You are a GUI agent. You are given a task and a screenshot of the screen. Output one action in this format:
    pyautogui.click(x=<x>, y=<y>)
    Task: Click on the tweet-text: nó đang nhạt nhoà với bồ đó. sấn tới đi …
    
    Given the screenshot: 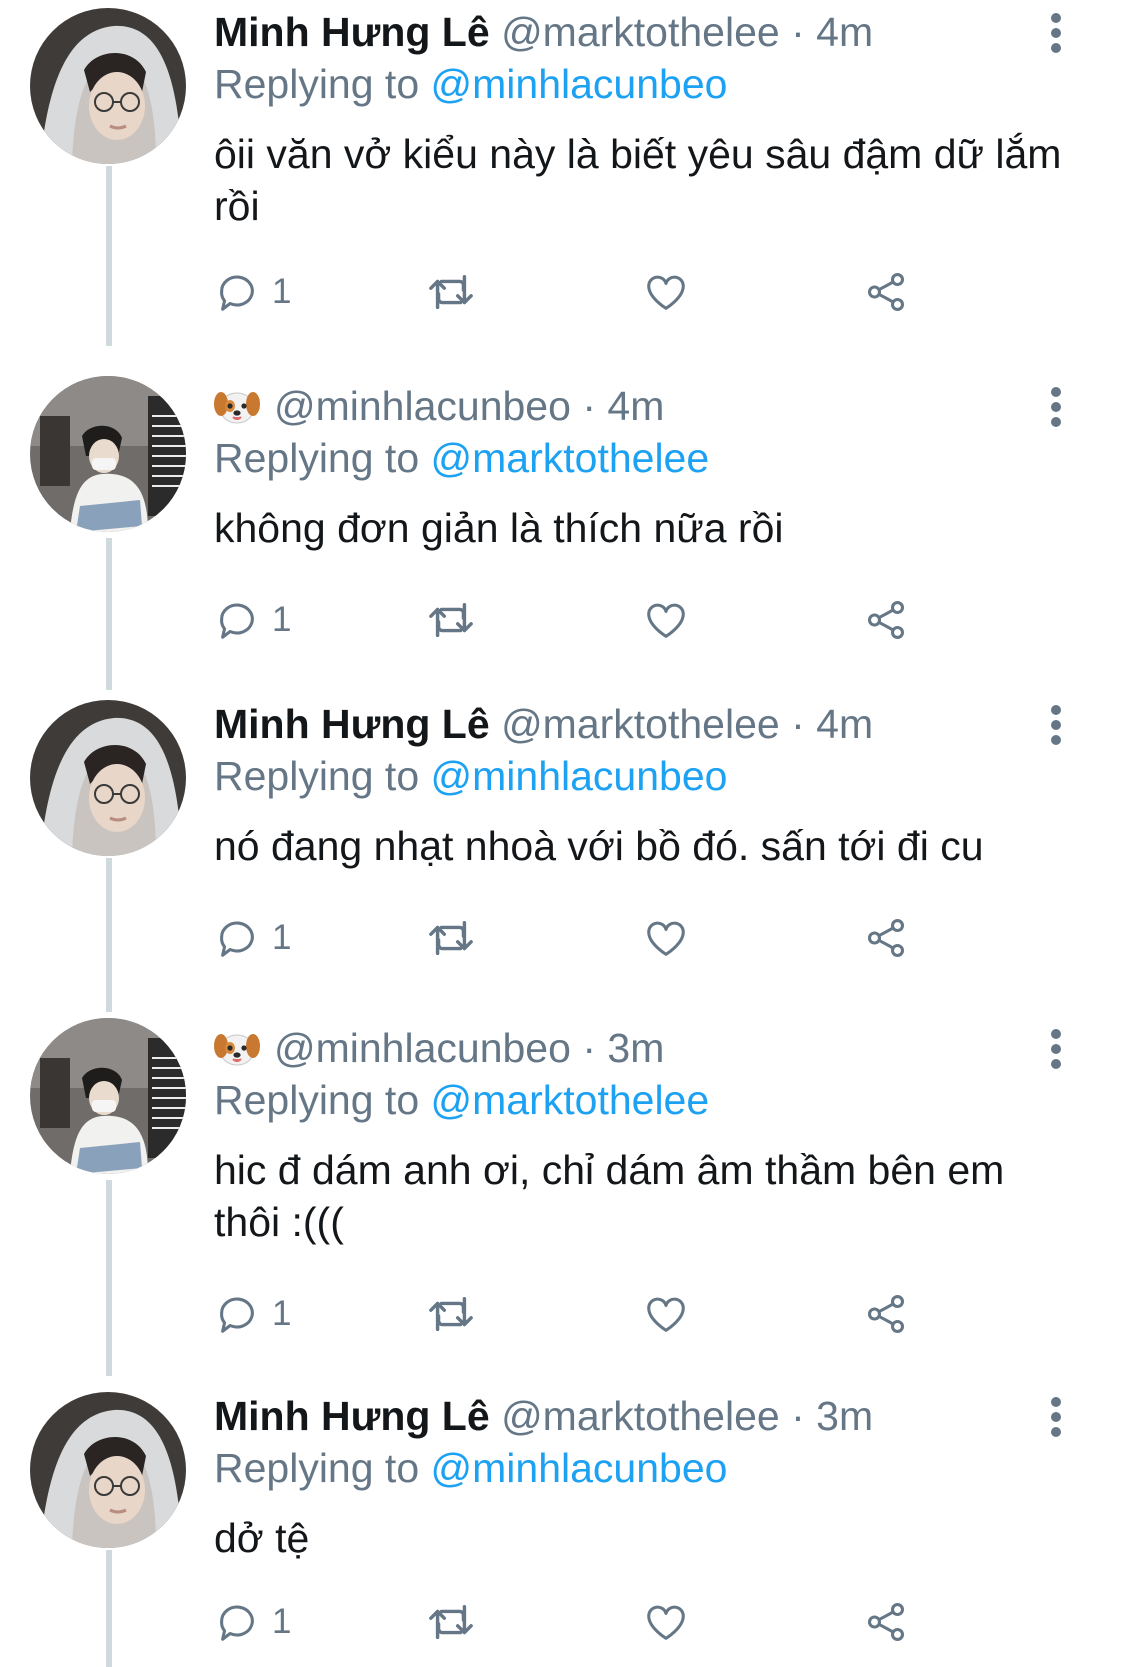 What is the action you would take?
    pyautogui.click(x=599, y=846)
    